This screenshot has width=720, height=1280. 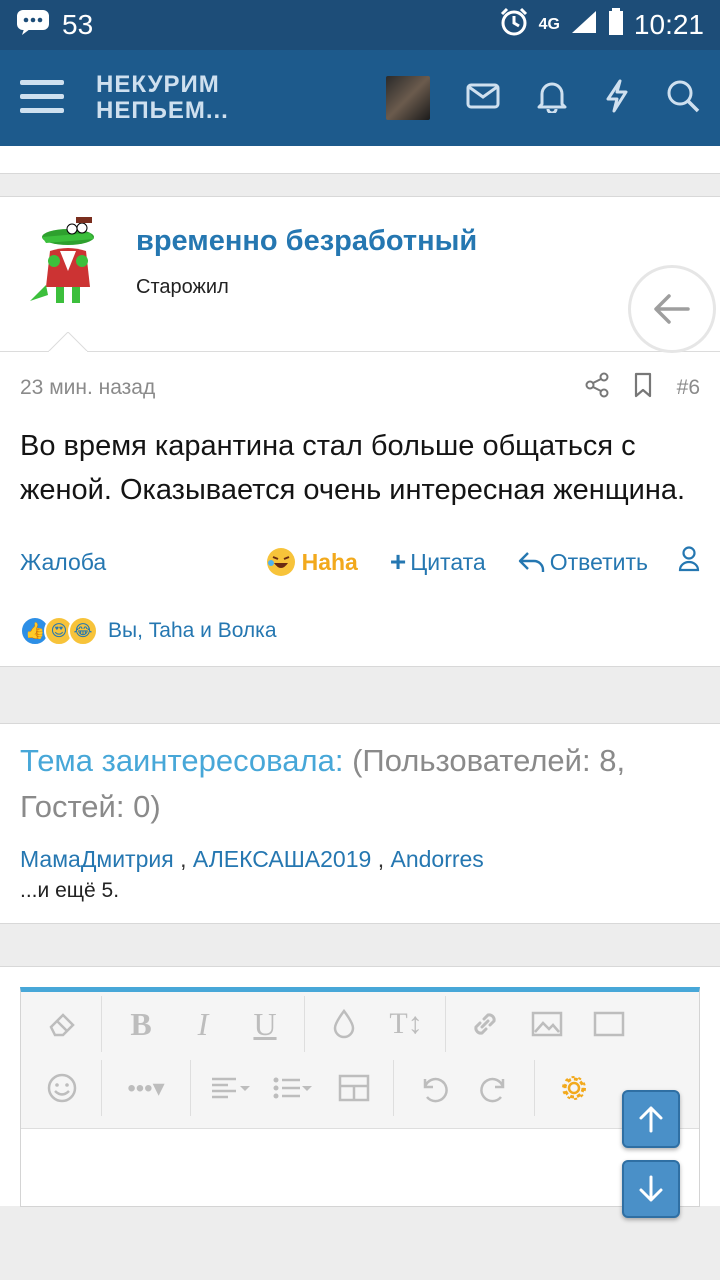 I want to click on link-icon, so click(x=485, y=1024).